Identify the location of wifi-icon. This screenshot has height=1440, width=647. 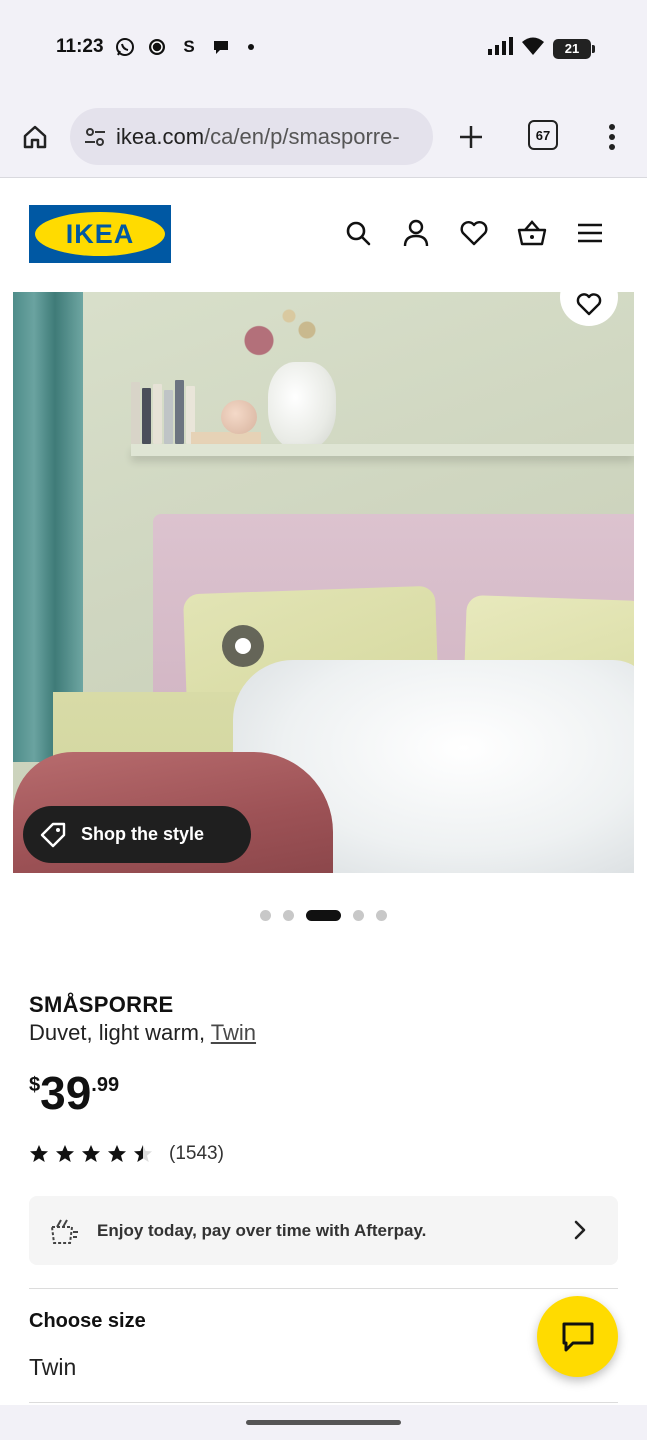
(533, 48).